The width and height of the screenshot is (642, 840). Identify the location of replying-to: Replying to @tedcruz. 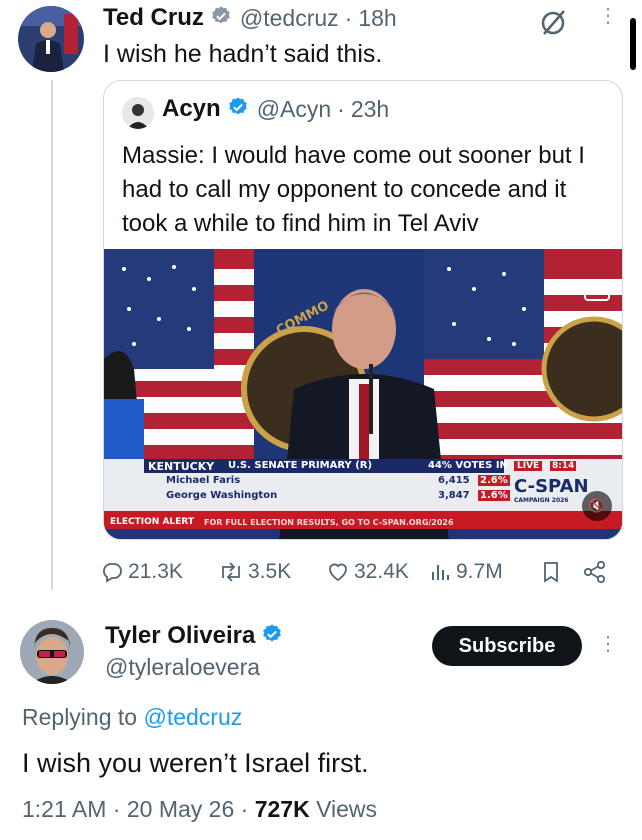
(132, 717).